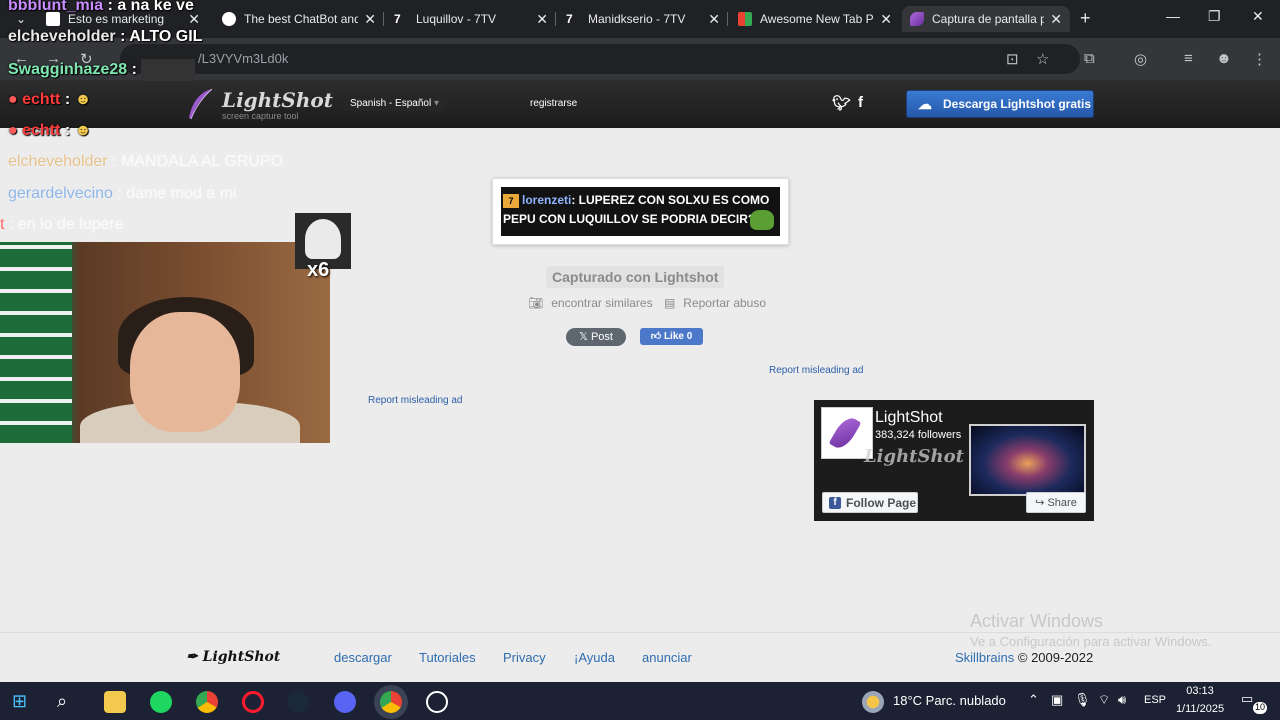  Describe the element at coordinates (1089, 58) in the screenshot. I see `extensions-icon: ⧉` at that location.